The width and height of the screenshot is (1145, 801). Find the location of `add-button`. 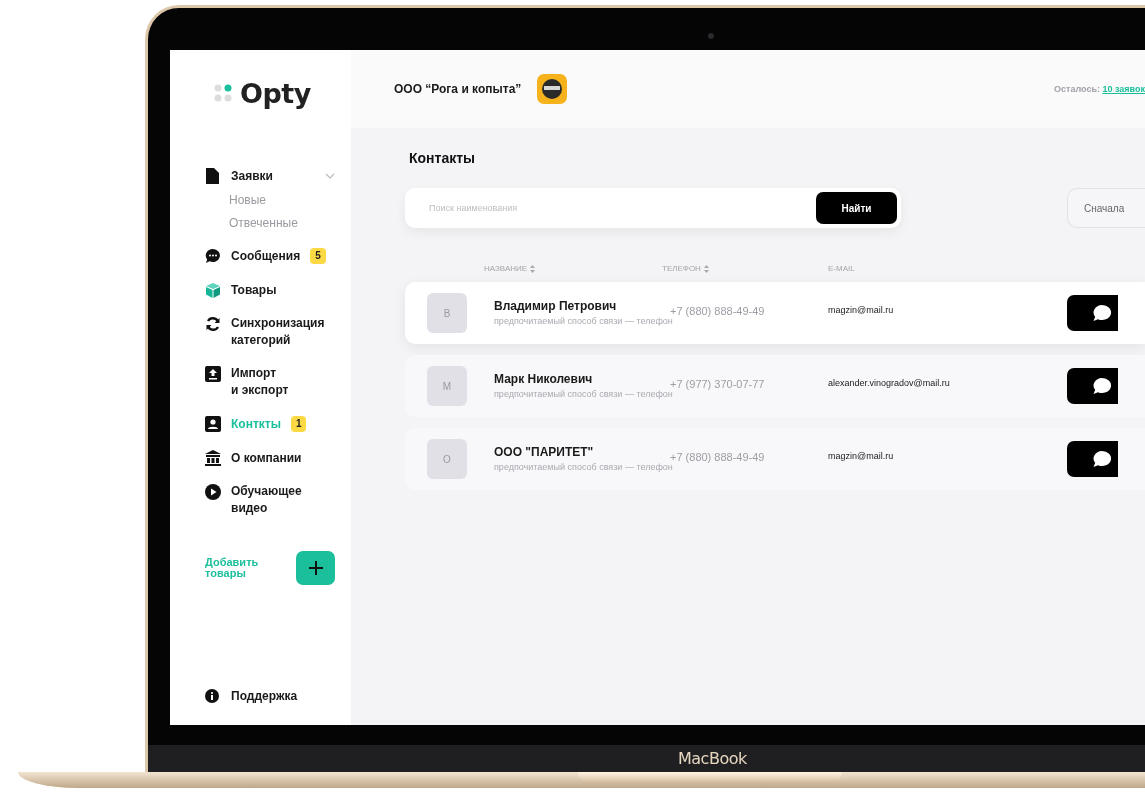

add-button is located at coordinates (315, 568).